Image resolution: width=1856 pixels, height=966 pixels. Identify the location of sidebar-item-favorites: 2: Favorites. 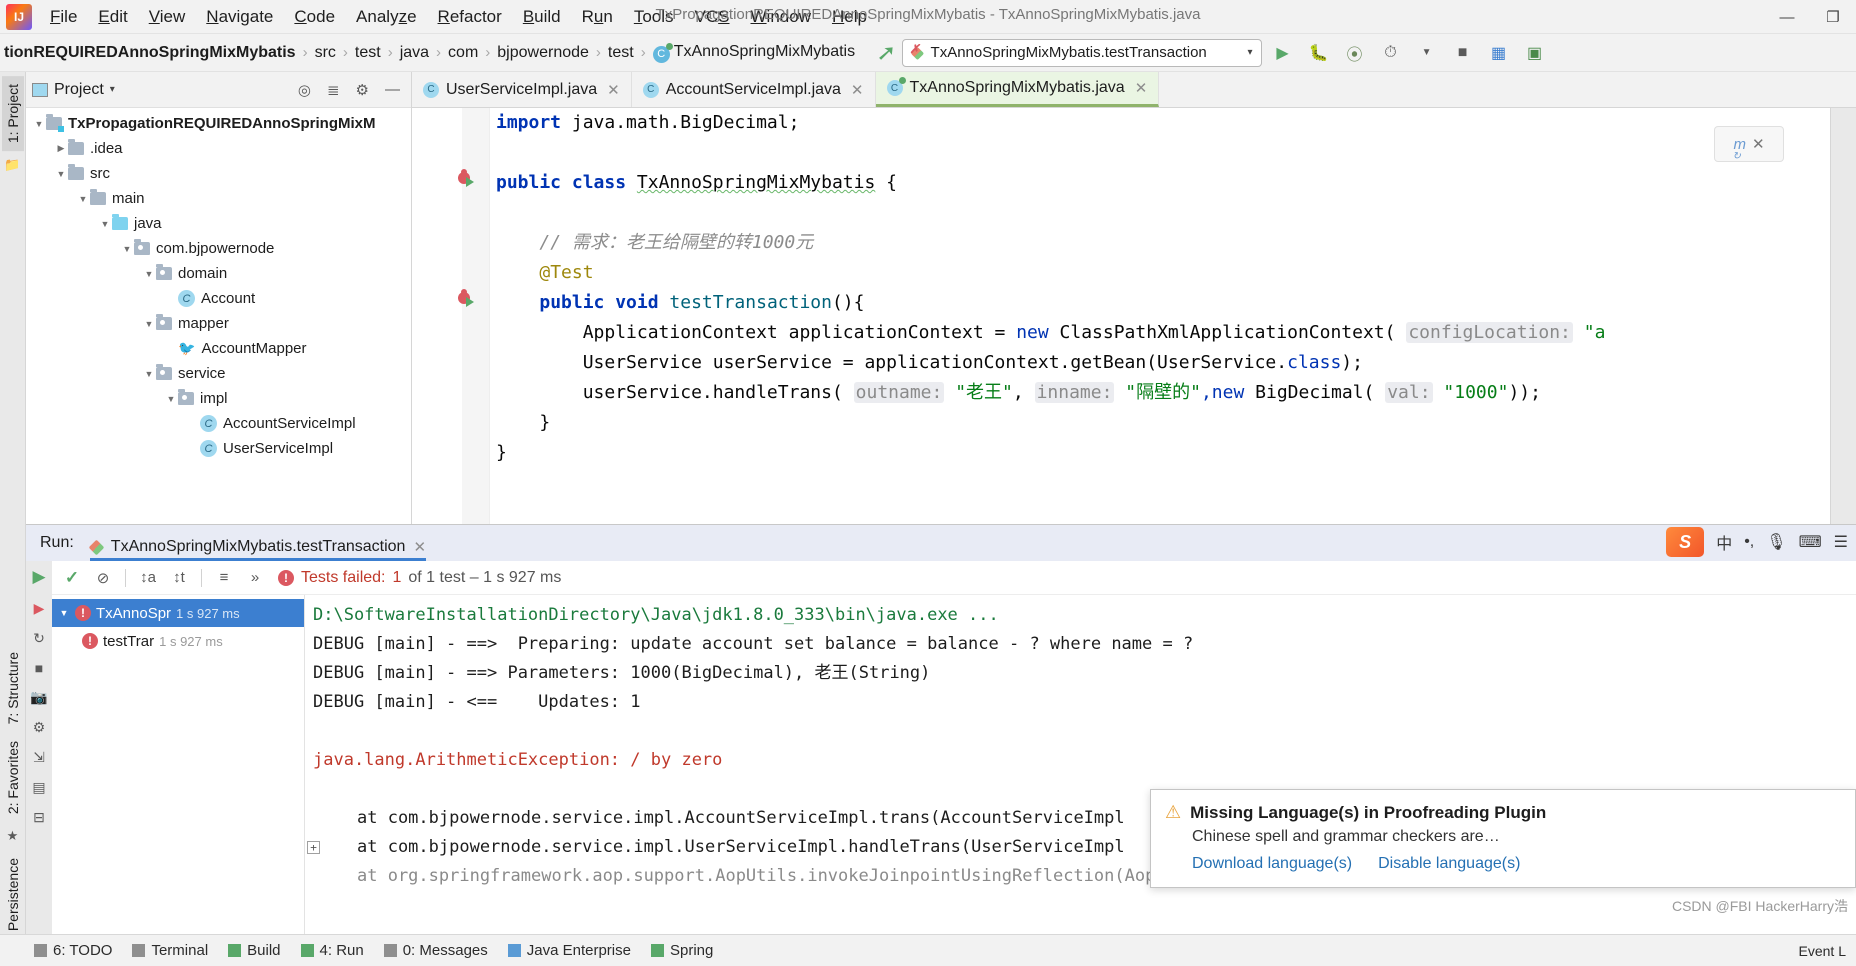
(13, 777).